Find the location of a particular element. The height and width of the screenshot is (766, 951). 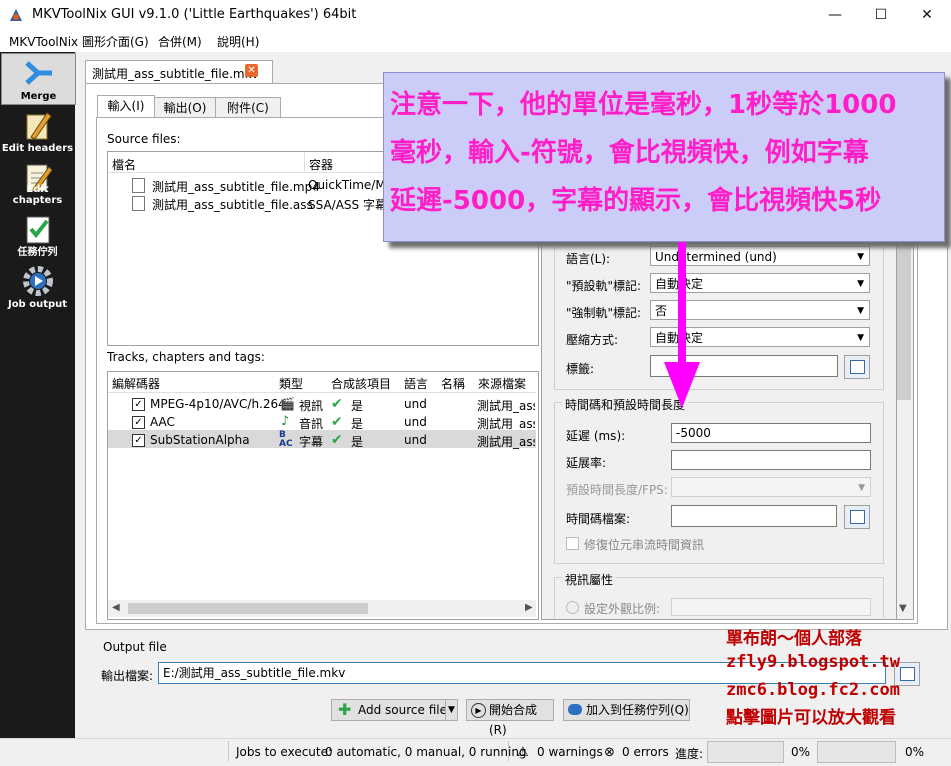

column-divider is located at coordinates (304, 162).